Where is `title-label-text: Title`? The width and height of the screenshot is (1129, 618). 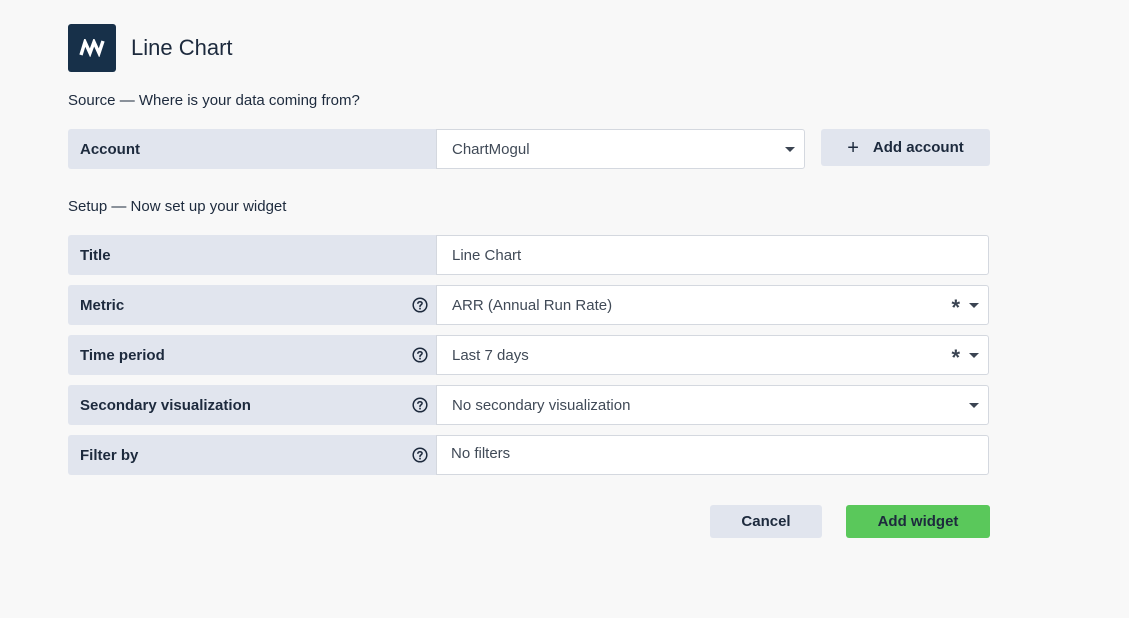
title-label-text: Title is located at coordinates (95, 255).